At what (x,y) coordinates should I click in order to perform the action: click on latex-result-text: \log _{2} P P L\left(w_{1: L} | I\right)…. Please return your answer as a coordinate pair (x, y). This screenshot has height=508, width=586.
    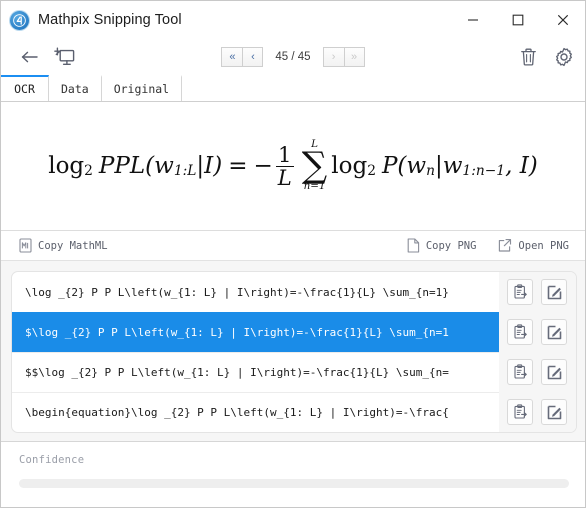
    Looking at the image, I should click on (255, 292).